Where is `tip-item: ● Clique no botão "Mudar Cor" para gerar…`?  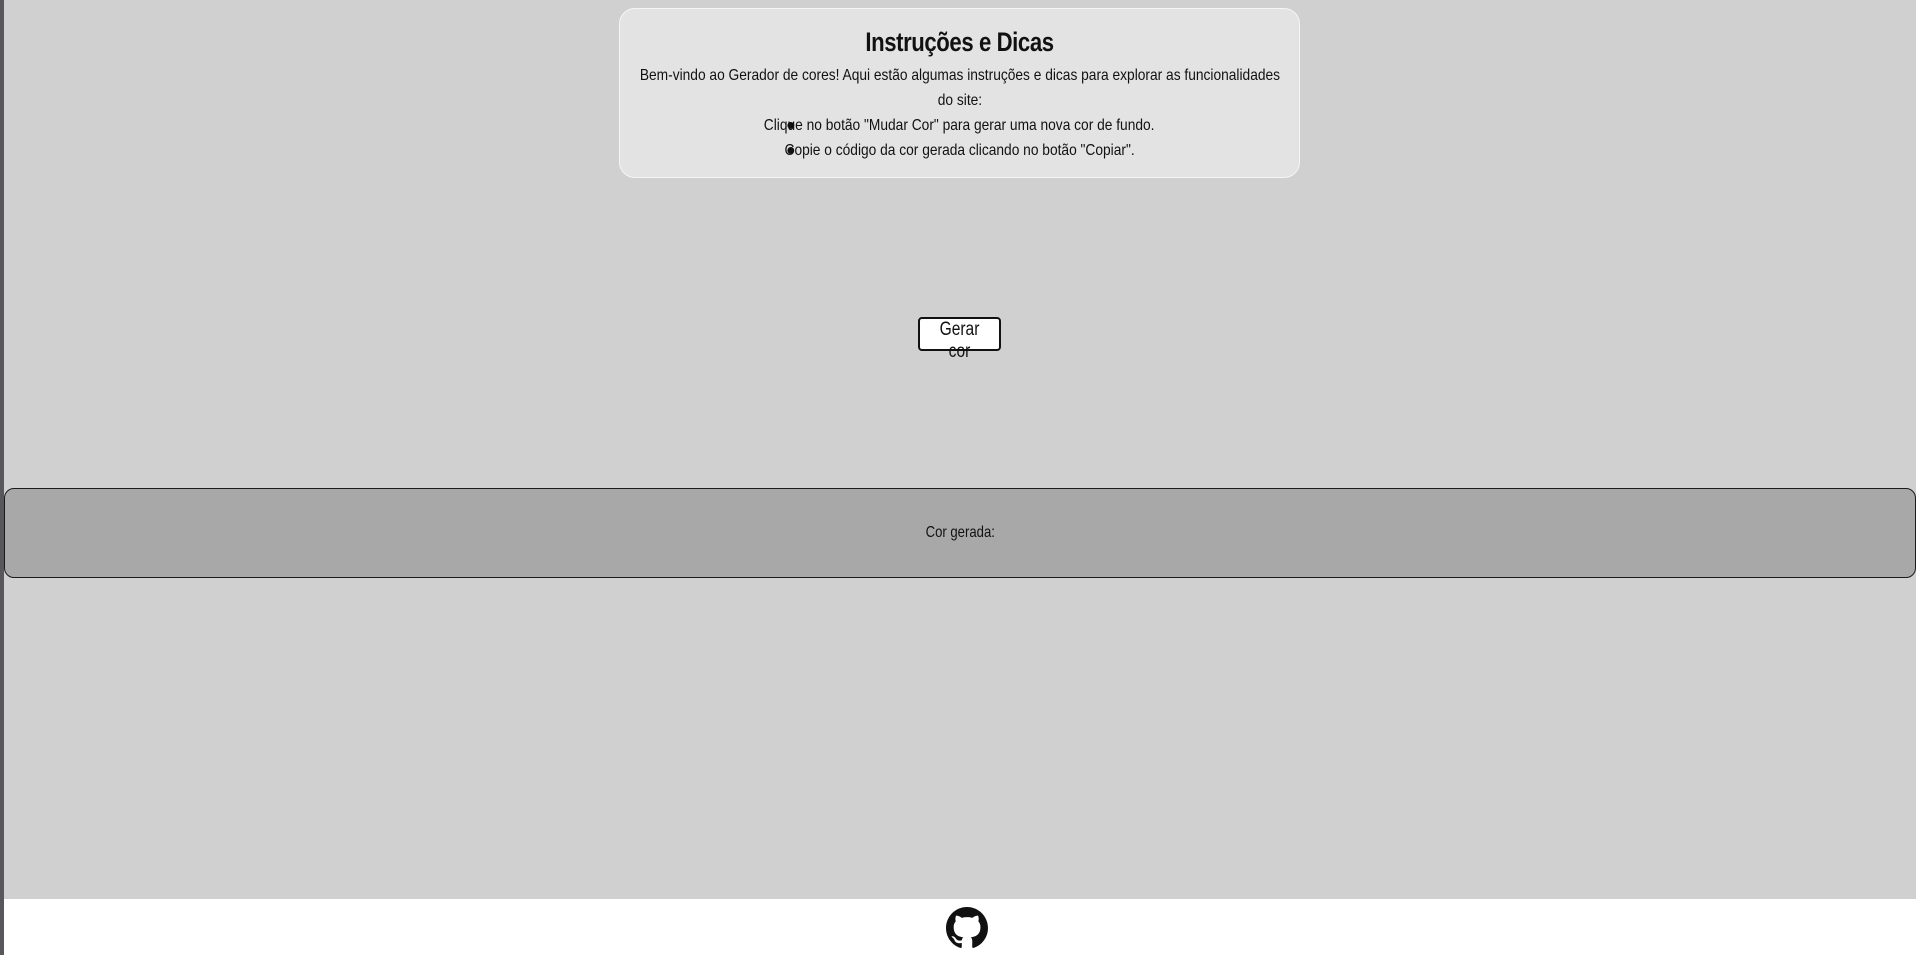 tip-item: ● Clique no botão "Mudar Cor" para gerar… is located at coordinates (959, 125).